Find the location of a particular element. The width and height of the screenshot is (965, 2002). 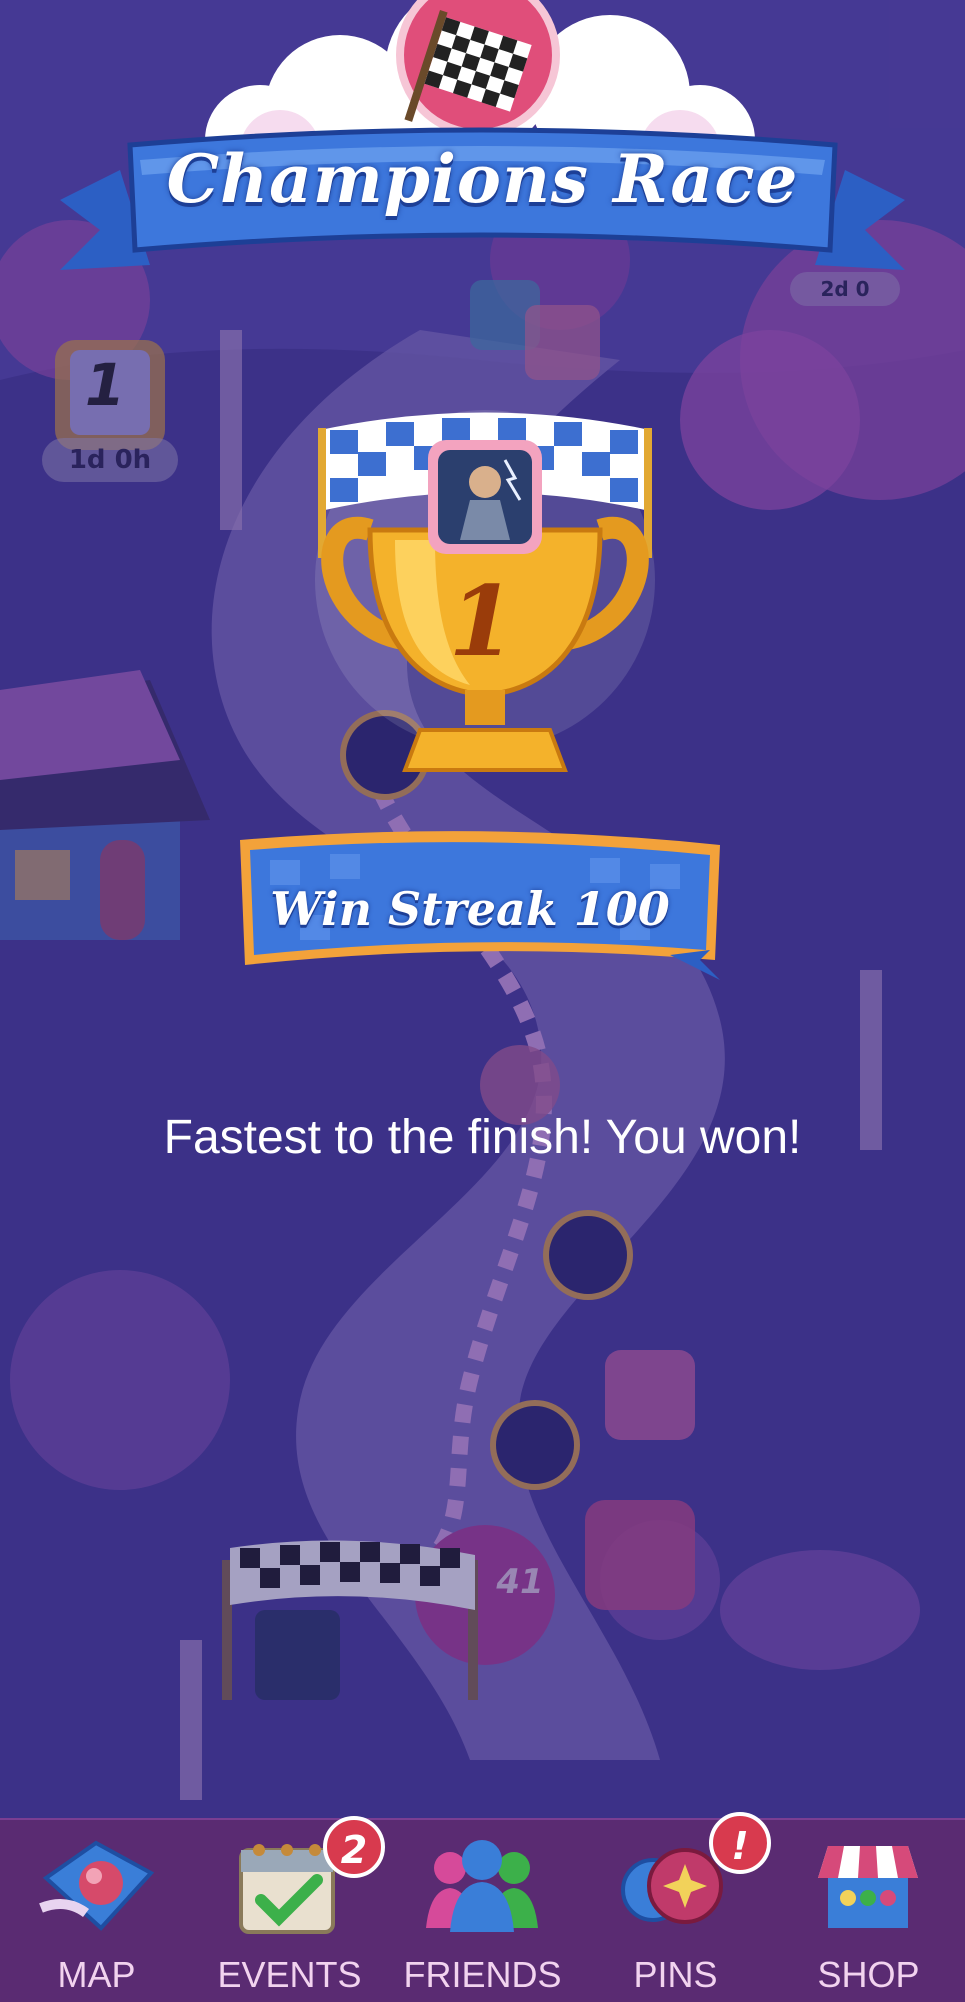

shop-icon is located at coordinates (868, 1887).